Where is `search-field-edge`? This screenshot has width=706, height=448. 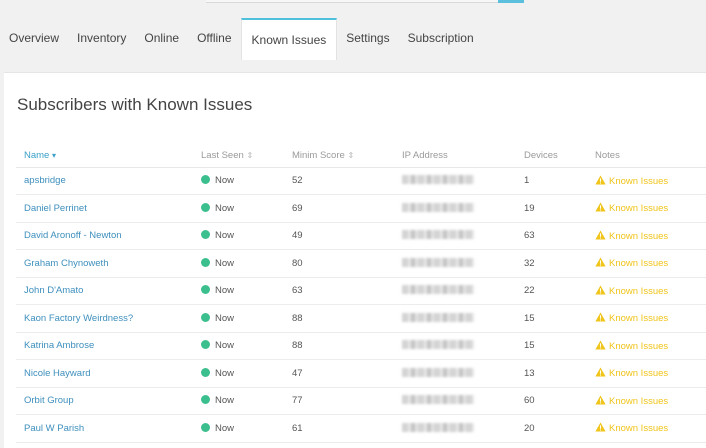 search-field-edge is located at coordinates (365, 1).